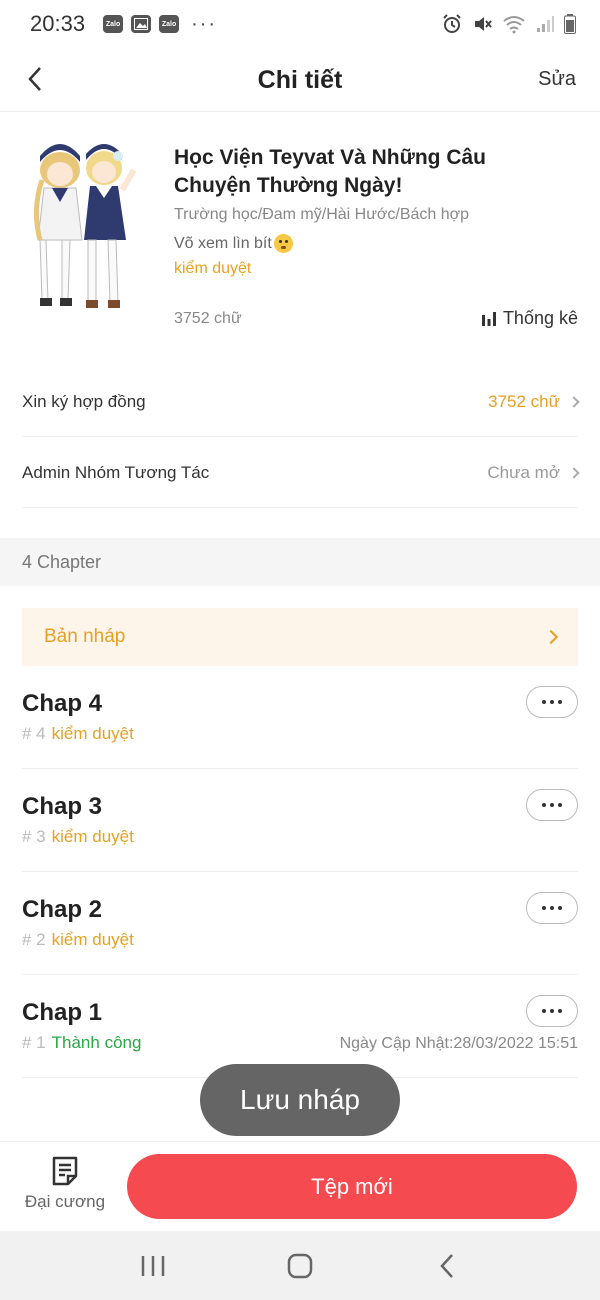 The image size is (600, 1300). What do you see at coordinates (65, 1171) in the screenshot?
I see `document-icon` at bounding box center [65, 1171].